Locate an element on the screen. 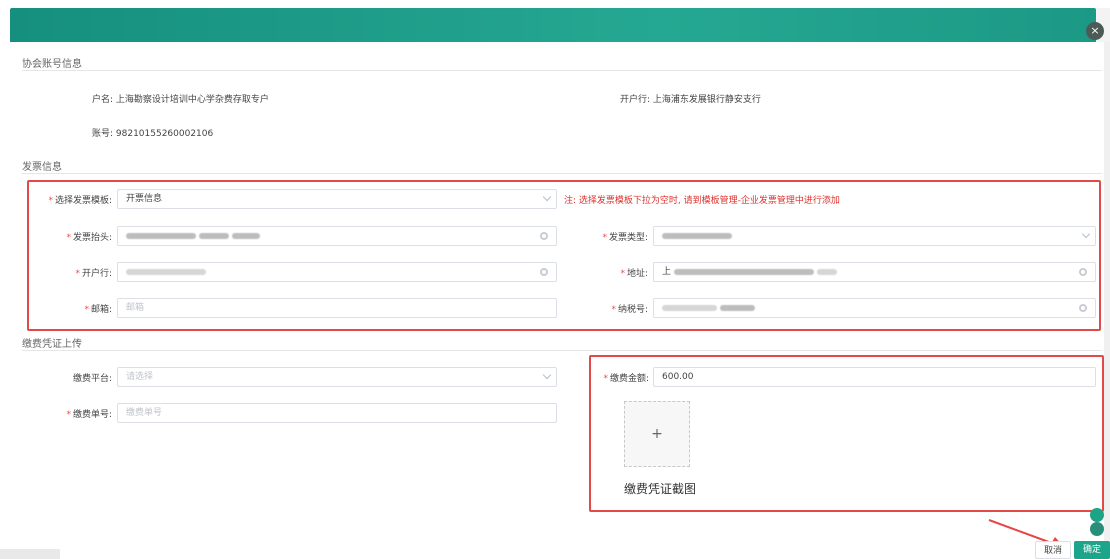  platform-label: 缴费平台: is located at coordinates (71, 377).